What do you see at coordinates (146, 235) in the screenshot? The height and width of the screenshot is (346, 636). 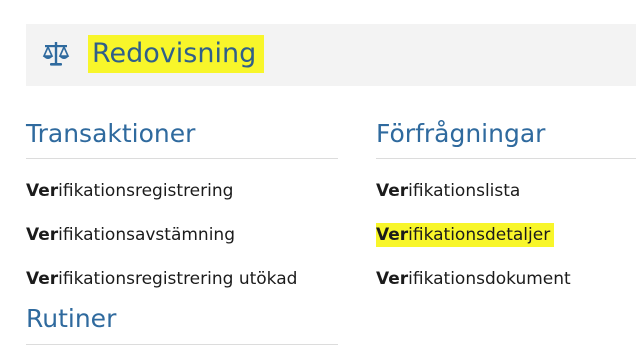 I see `menu-item-label: ifikationsavstämning` at bounding box center [146, 235].